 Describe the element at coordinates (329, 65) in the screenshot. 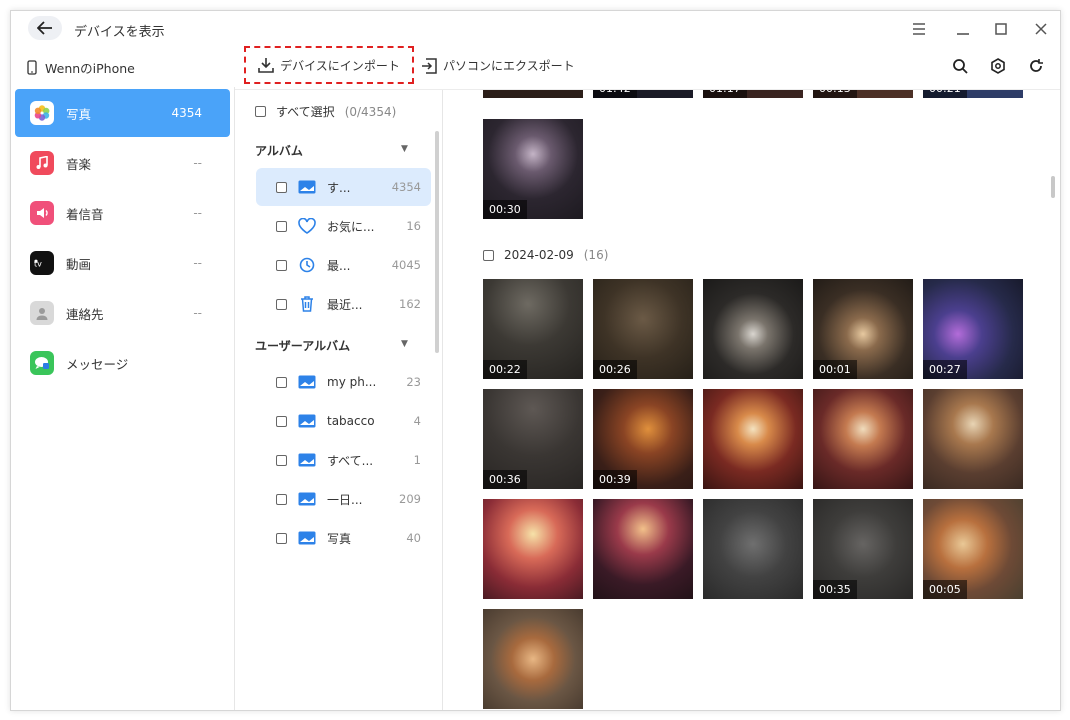

I see `import-to-device-button: デバイスにインポート` at that location.